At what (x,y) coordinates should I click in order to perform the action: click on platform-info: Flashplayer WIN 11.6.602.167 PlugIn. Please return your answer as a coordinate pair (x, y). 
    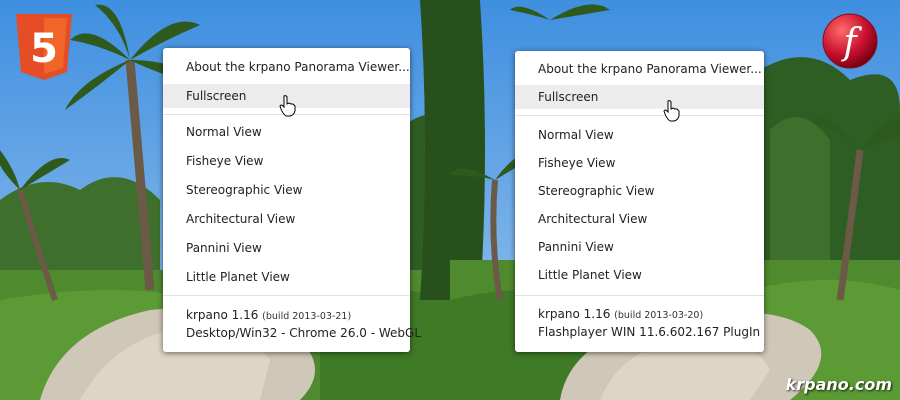
    Looking at the image, I should click on (649, 332).